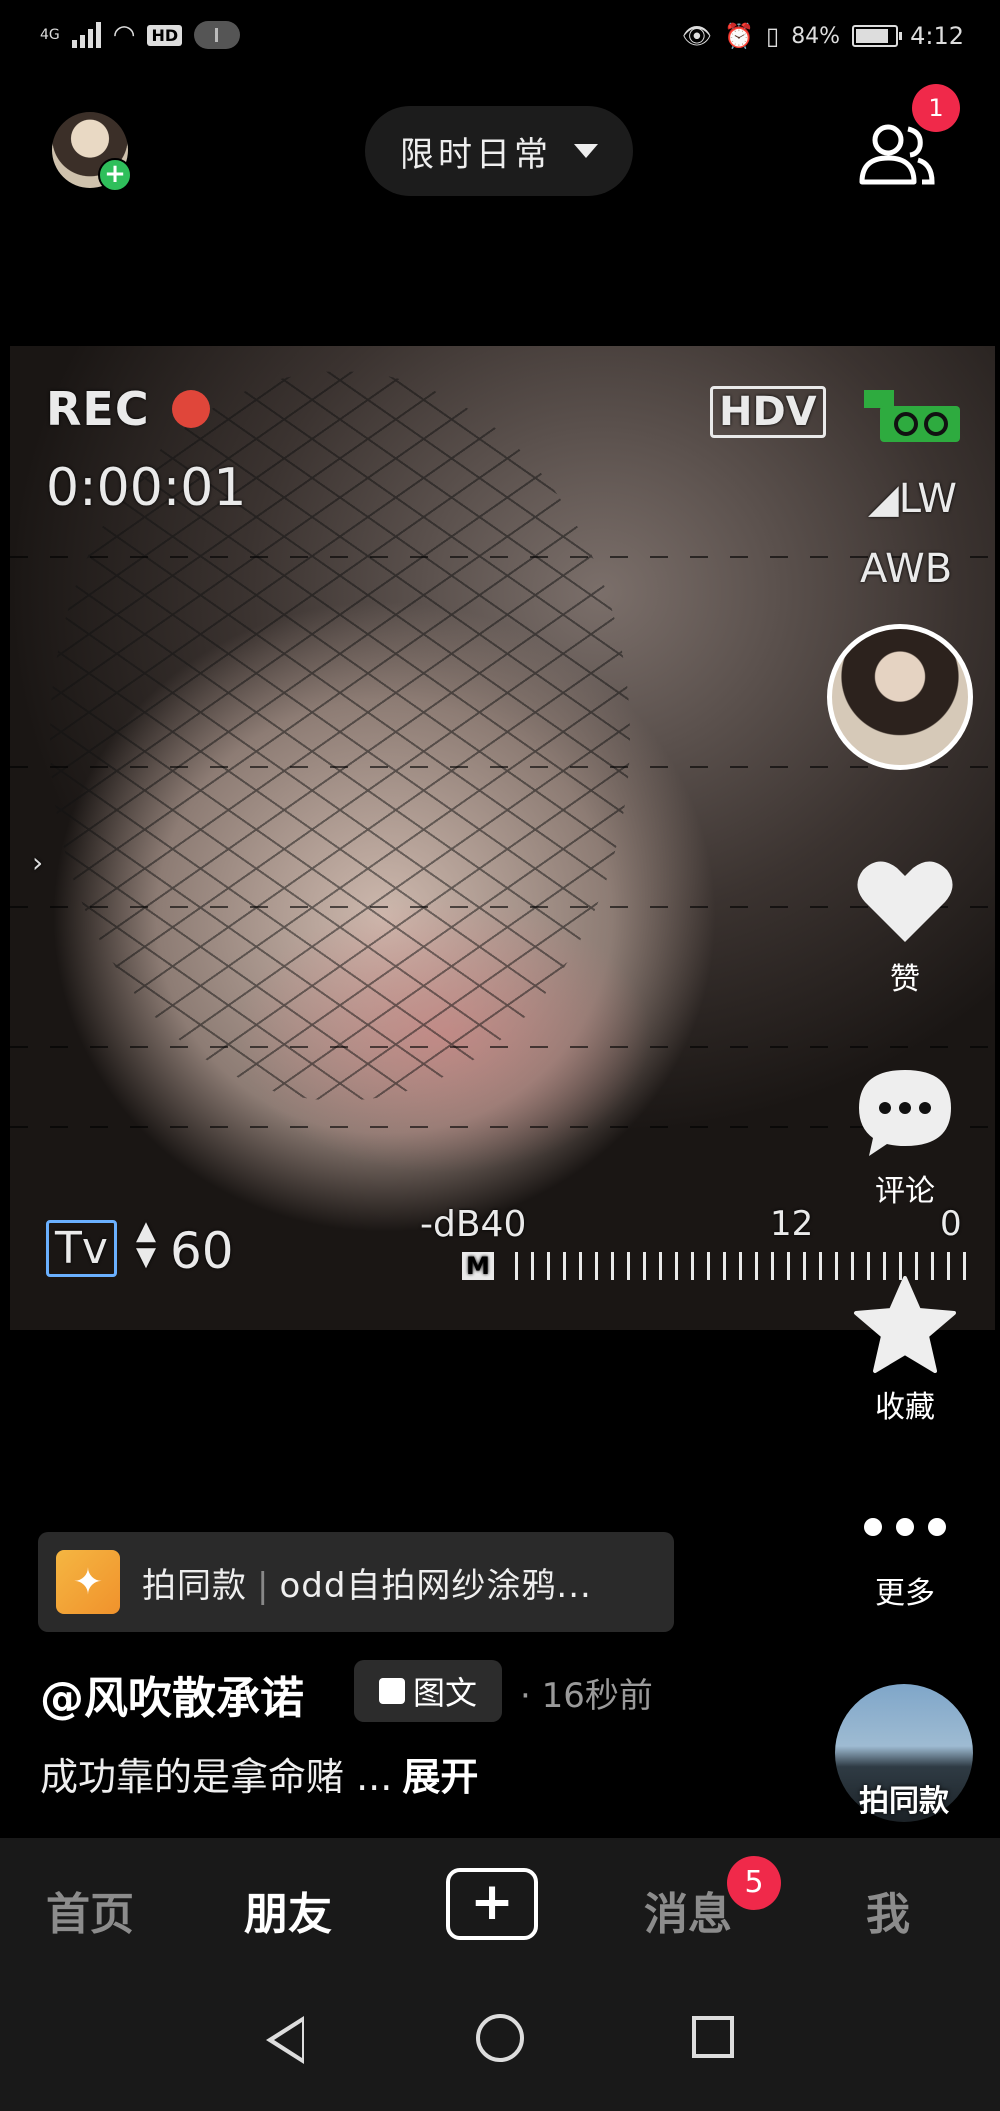  I want to click on awb-label: AWB, so click(906, 569).